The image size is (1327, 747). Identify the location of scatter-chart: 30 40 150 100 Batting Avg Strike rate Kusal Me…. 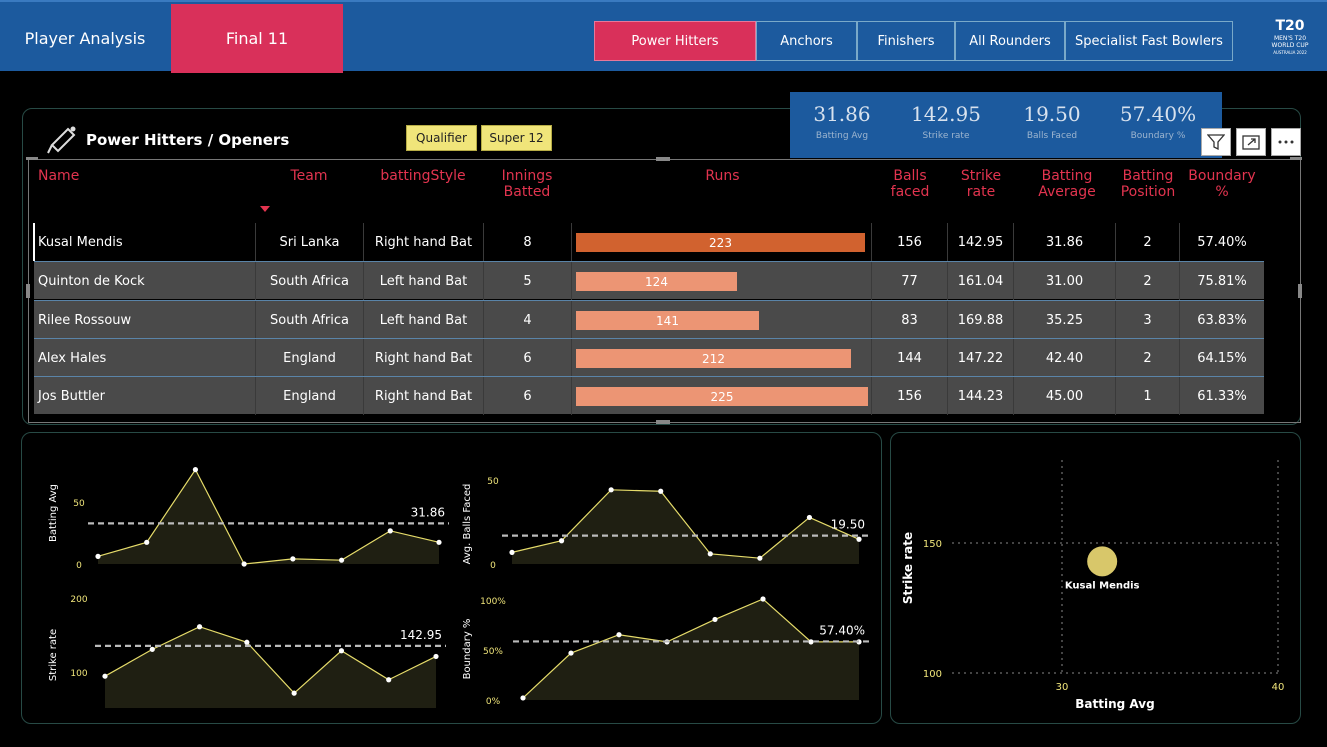
(1092, 585).